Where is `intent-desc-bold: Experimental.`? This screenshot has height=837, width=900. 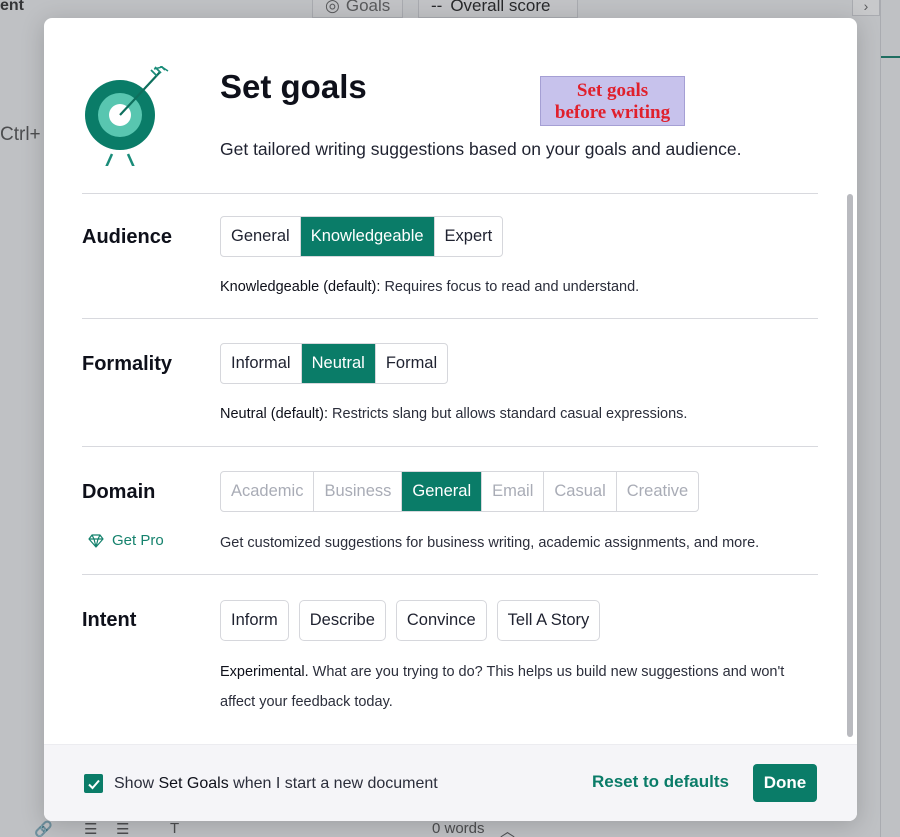 intent-desc-bold: Experimental. is located at coordinates (264, 672).